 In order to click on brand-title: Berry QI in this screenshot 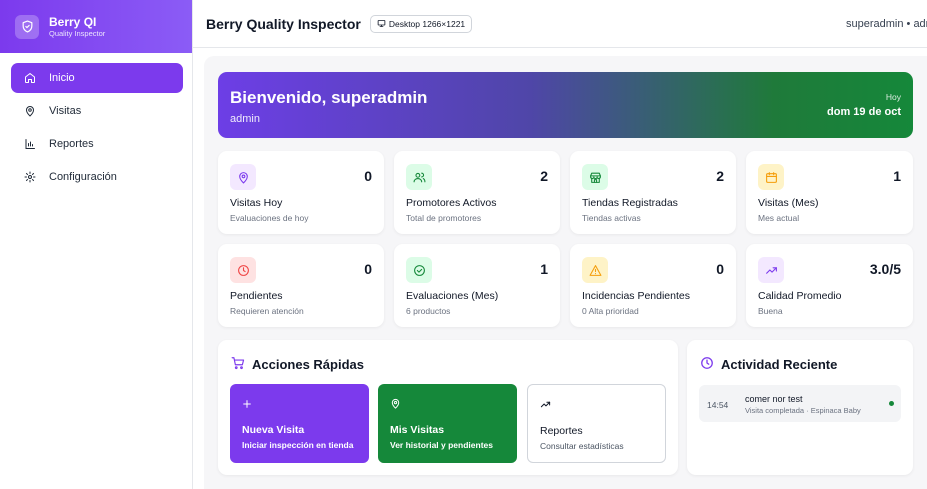, I will do `click(73, 21)`.